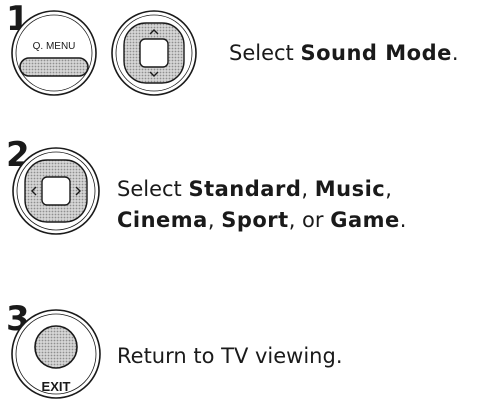 This screenshot has width=482, height=405. Describe the element at coordinates (162, 220) in the screenshot. I see `sound-option-cinema: Cinema` at that location.